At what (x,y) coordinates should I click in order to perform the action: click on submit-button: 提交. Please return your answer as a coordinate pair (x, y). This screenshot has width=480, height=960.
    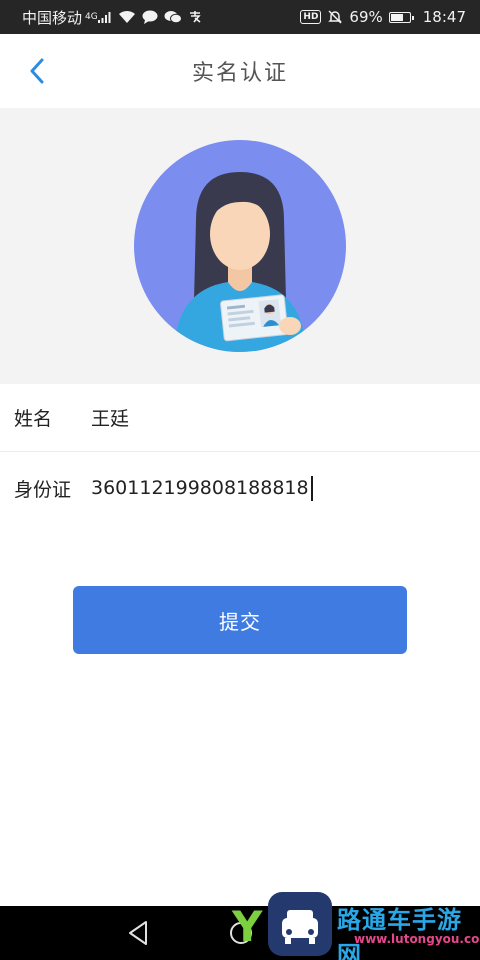
    Looking at the image, I should click on (240, 620).